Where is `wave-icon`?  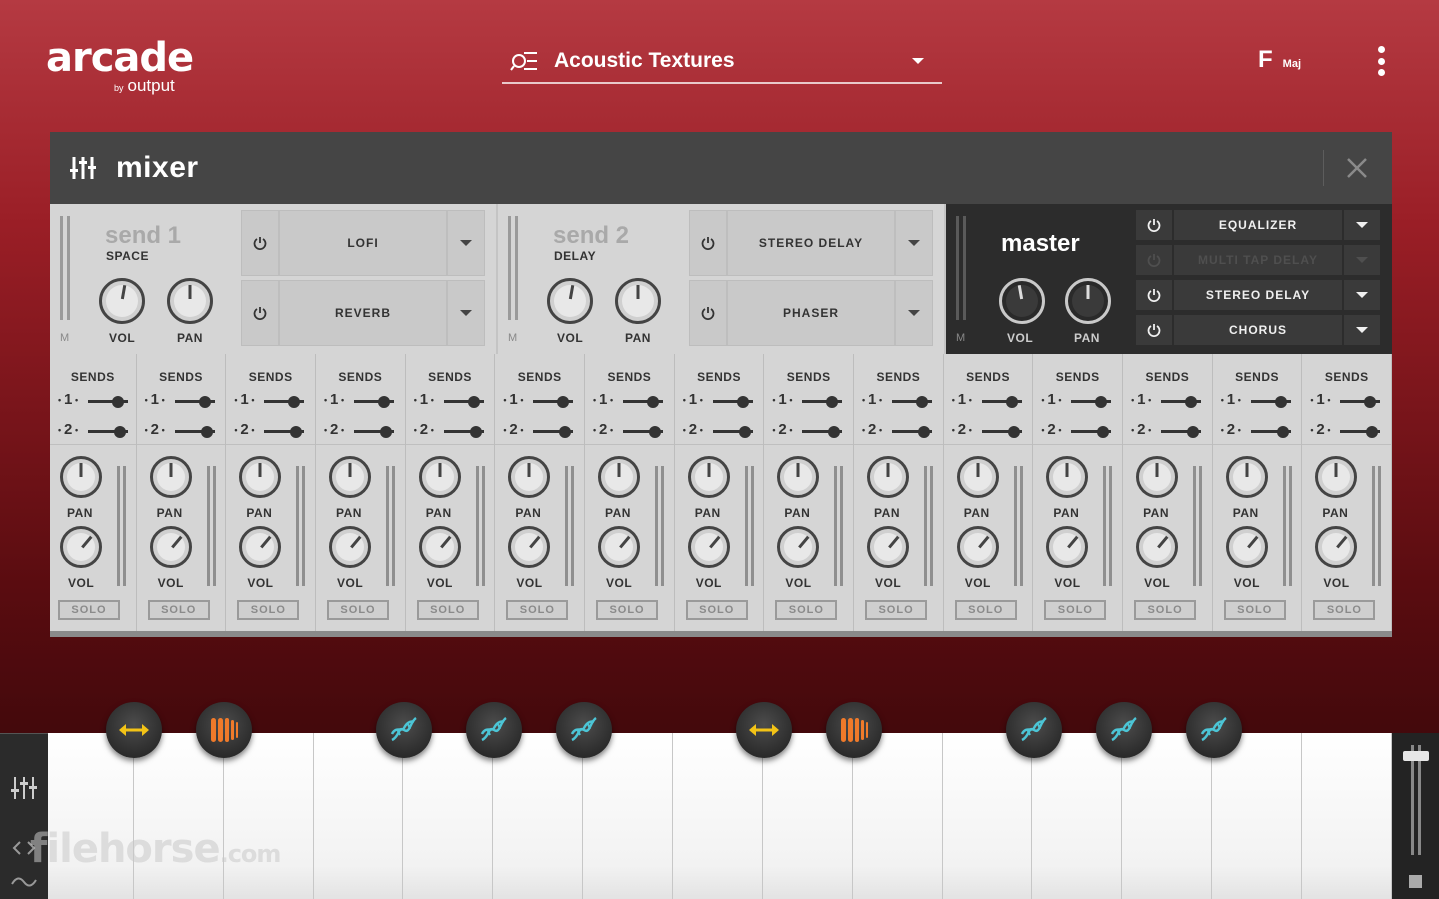 wave-icon is located at coordinates (24, 882).